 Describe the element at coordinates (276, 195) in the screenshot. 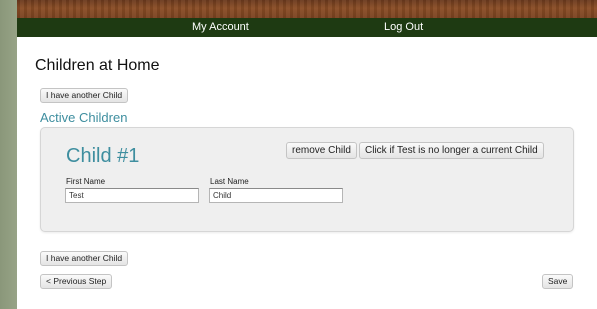

I see `last-name-input` at that location.